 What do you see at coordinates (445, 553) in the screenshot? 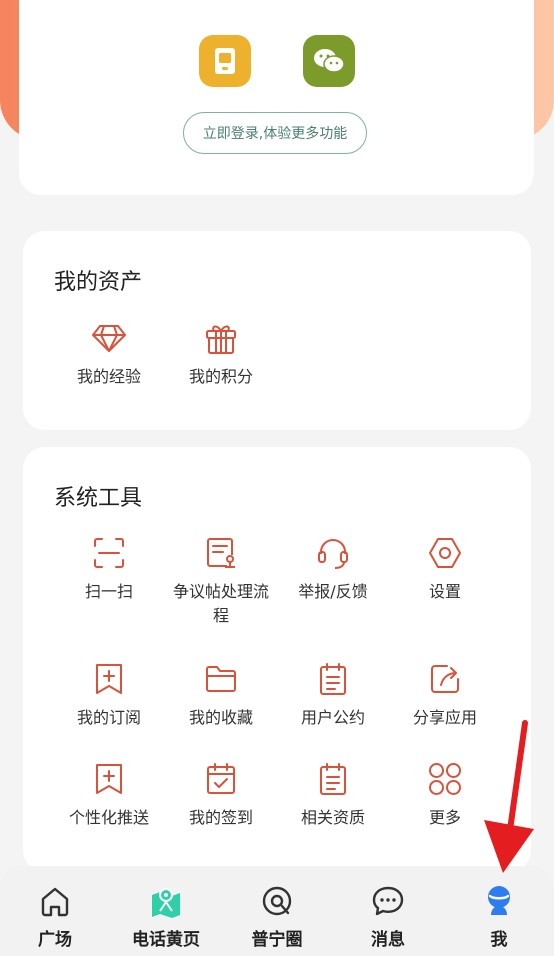
I see `settings-icon` at bounding box center [445, 553].